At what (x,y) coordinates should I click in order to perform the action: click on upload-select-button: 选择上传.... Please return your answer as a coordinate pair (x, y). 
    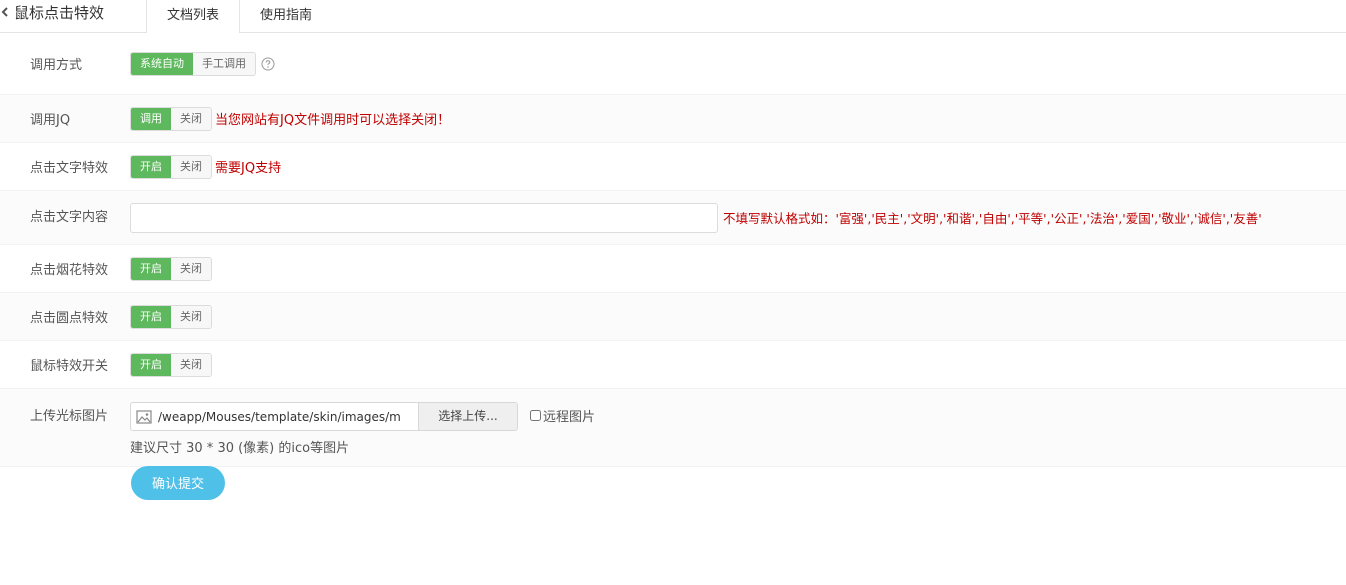
    Looking at the image, I should click on (467, 416).